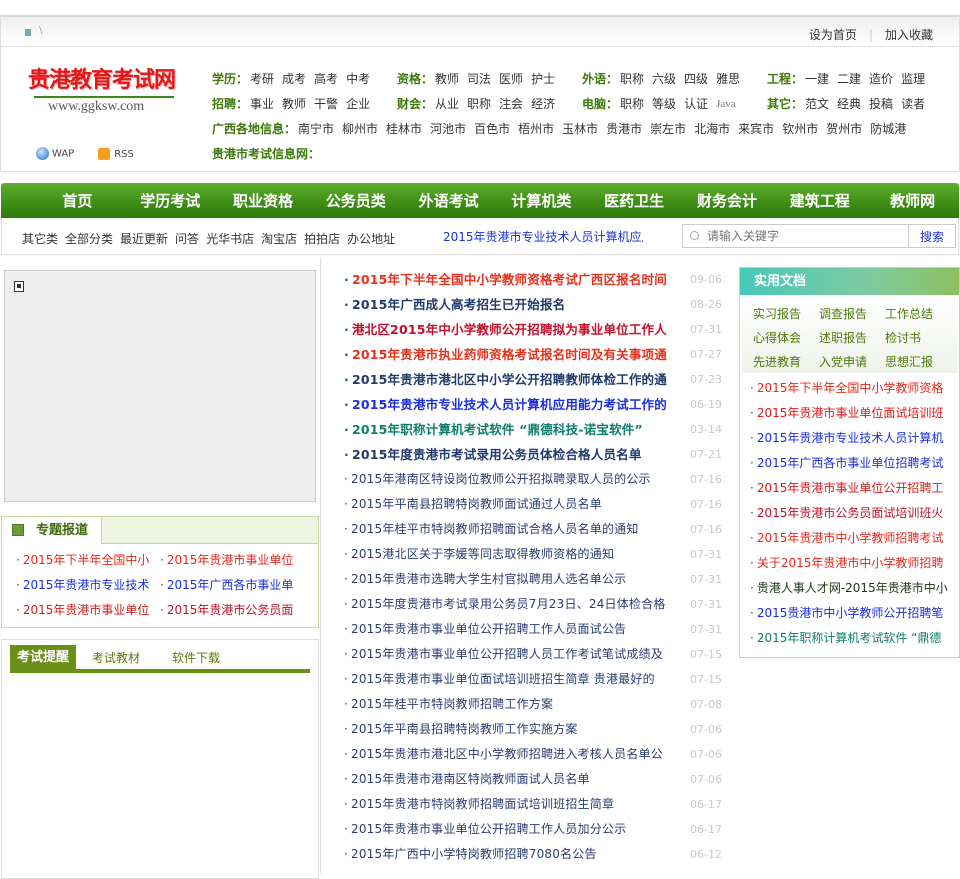 The height and width of the screenshot is (879, 960). Describe the element at coordinates (89, 239) in the screenshot. I see `sub-nav-item: 全部分类` at that location.